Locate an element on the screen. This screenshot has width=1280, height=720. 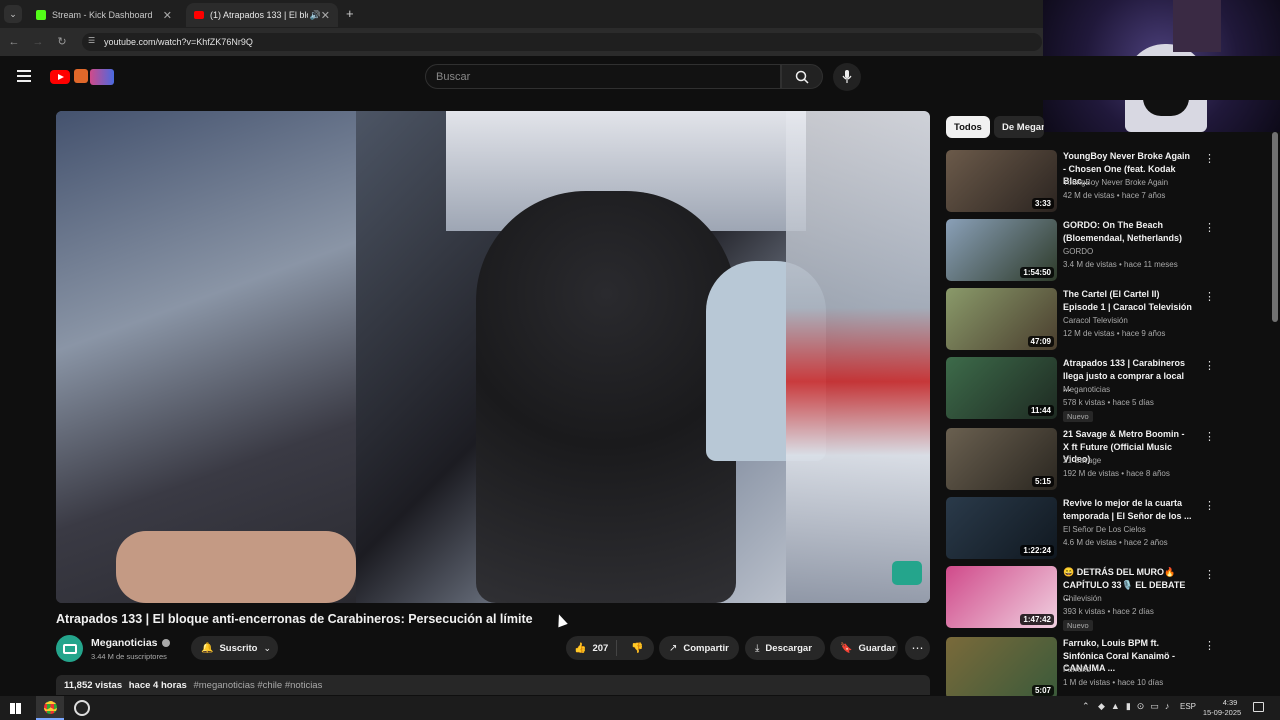
input-language: ESP is located at coordinates (1188, 706).